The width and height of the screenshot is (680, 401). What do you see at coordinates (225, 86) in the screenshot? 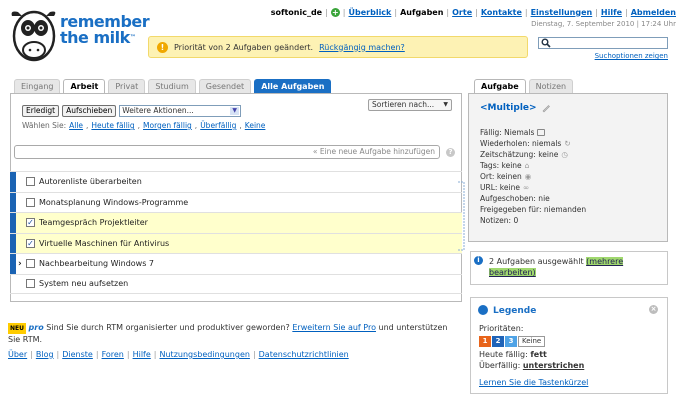
I see `tab-sent: Gesendet` at bounding box center [225, 86].